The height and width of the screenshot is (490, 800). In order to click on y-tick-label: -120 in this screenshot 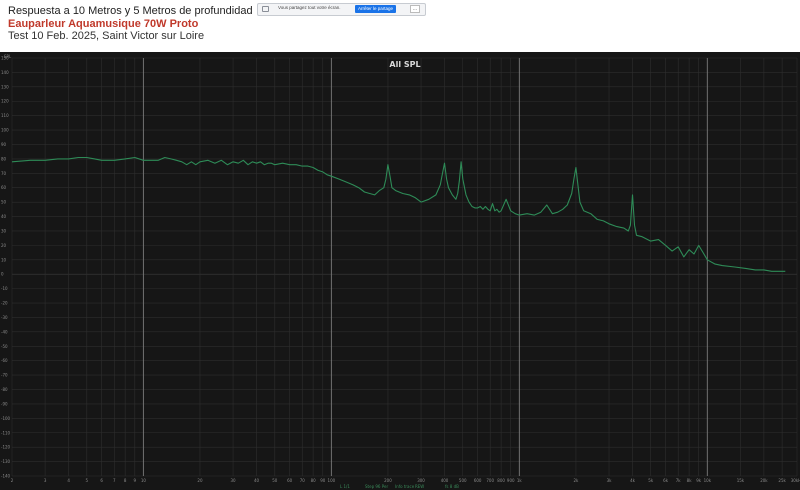, I will do `click(6, 447)`.